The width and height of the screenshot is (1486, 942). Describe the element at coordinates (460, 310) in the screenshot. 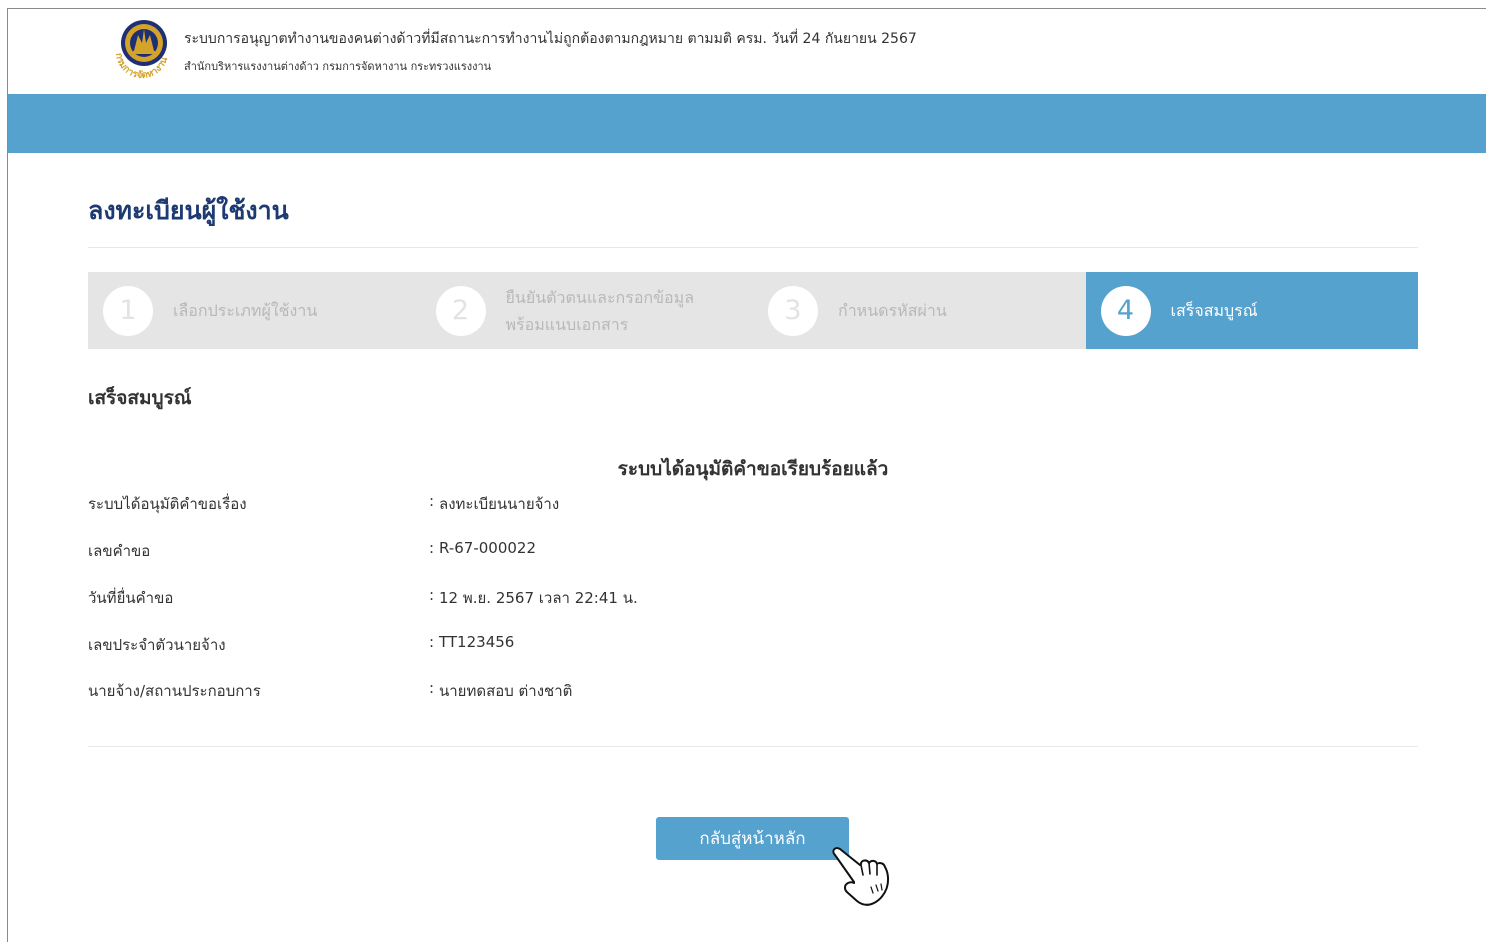

I see `step-number: 2` at that location.